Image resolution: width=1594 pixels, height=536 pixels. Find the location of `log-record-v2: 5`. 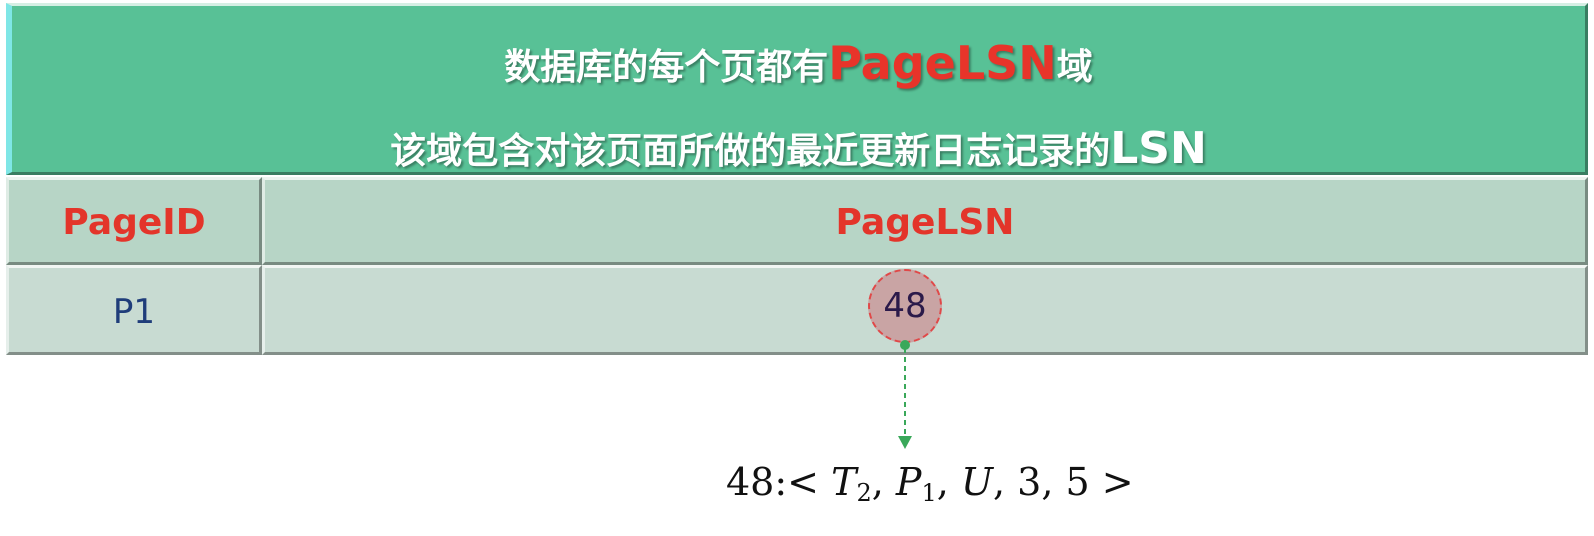

log-record-v2: 5 is located at coordinates (1077, 482).